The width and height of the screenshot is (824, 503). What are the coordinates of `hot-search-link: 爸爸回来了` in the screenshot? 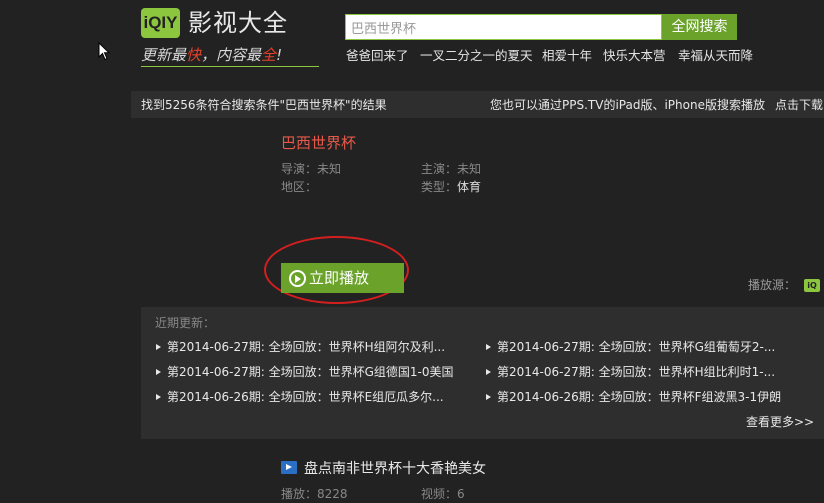 It's located at (377, 54).